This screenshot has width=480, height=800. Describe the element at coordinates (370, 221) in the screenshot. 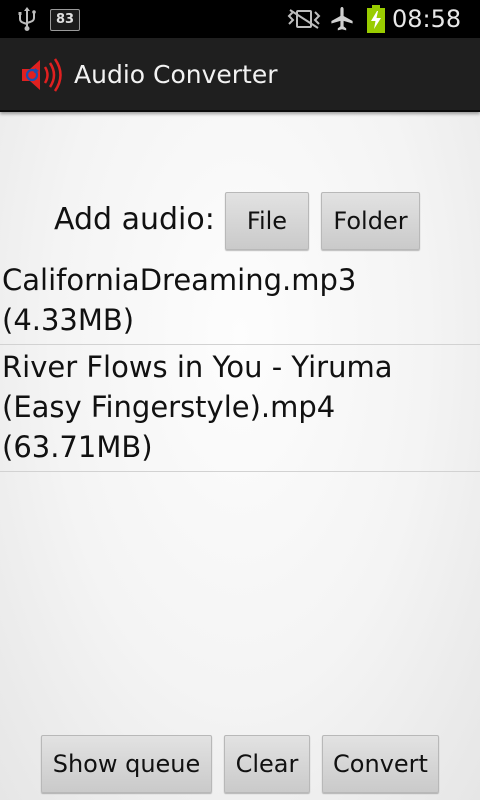

I see `add-folder-button: Folder` at that location.